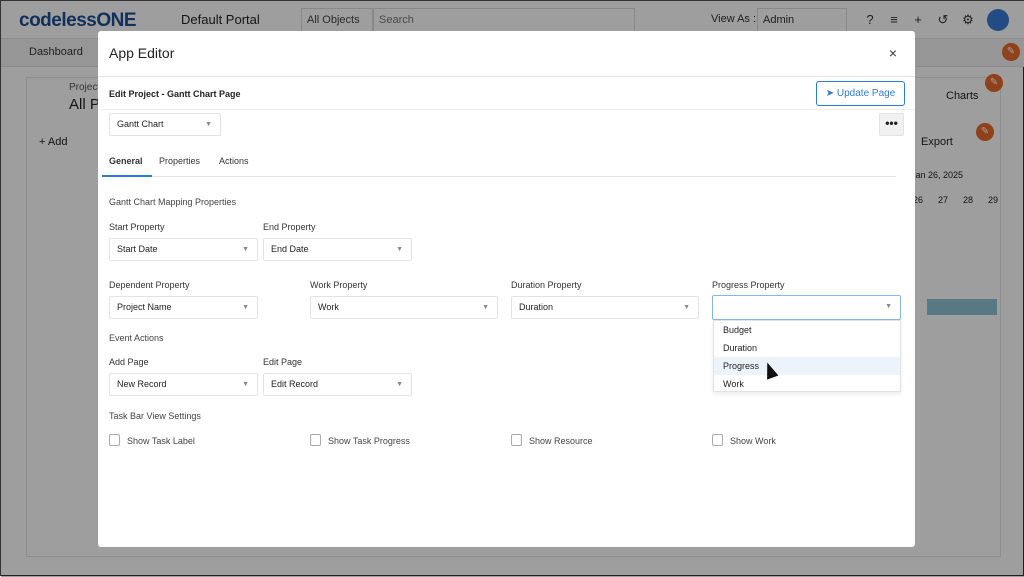 The image size is (1024, 577). What do you see at coordinates (831, 93) in the screenshot?
I see `rocket-icon: ➤` at bounding box center [831, 93].